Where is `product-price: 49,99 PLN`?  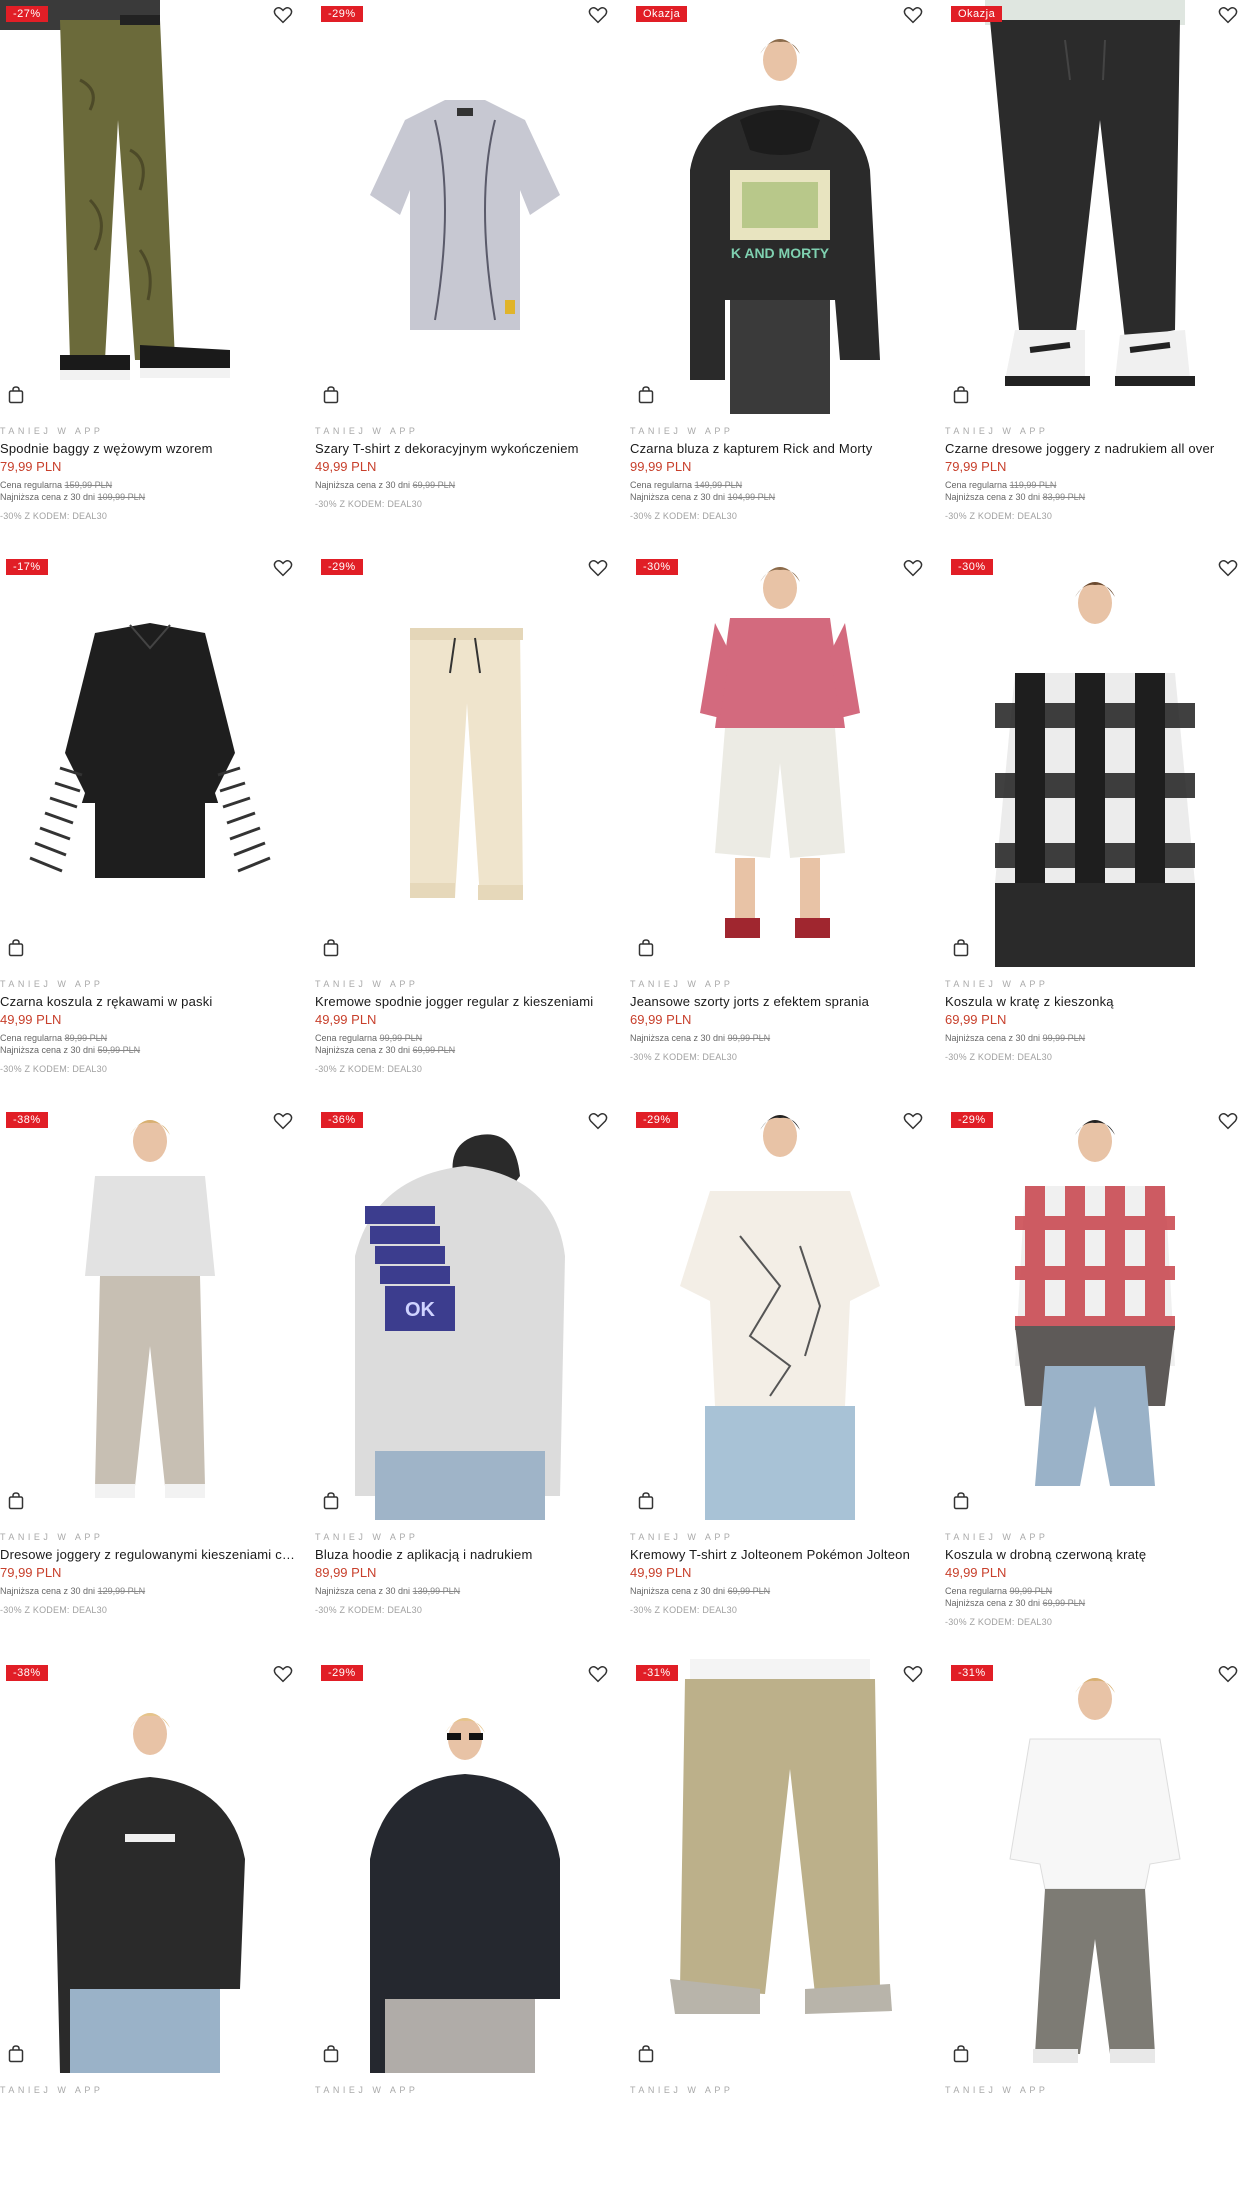
product-price: 49,99 PLN is located at coordinates (31, 1019).